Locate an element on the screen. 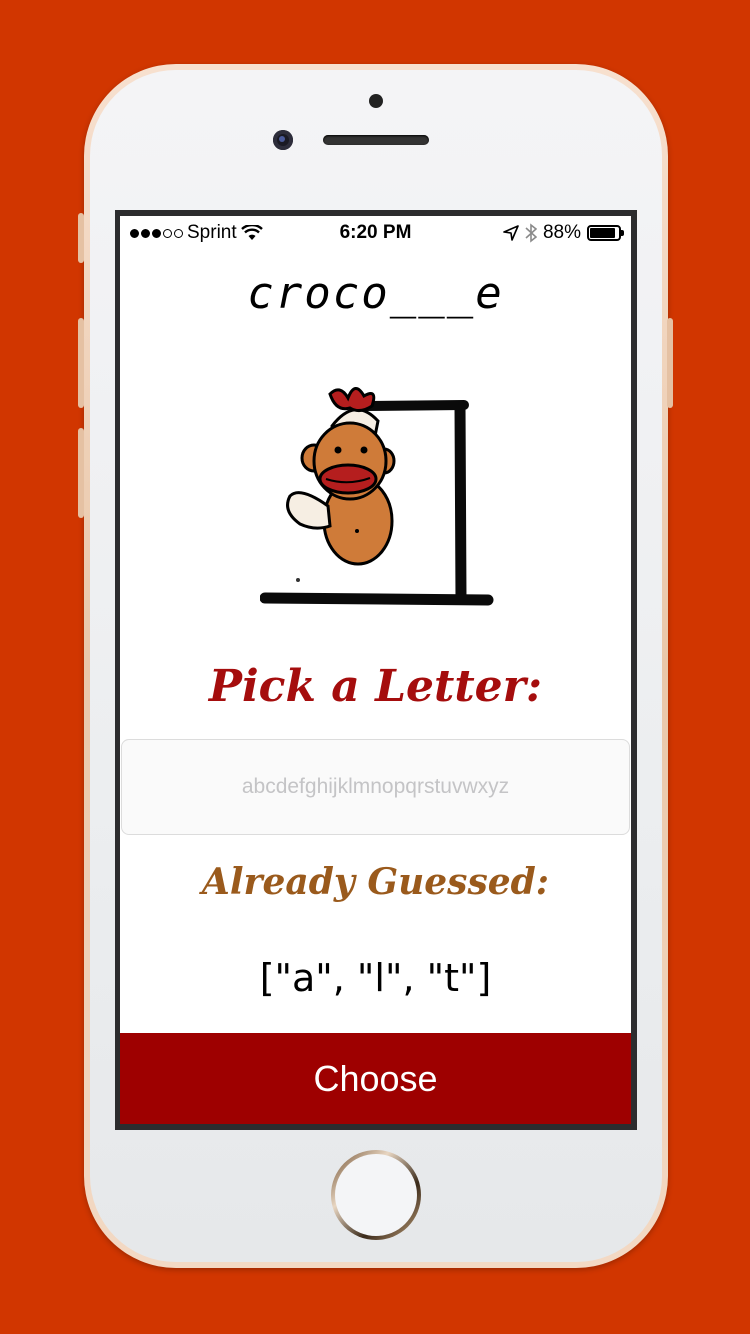 This screenshot has height=1334, width=750. status-bar: Sprint 6:20 PM 88% is located at coordinates (375, 233).